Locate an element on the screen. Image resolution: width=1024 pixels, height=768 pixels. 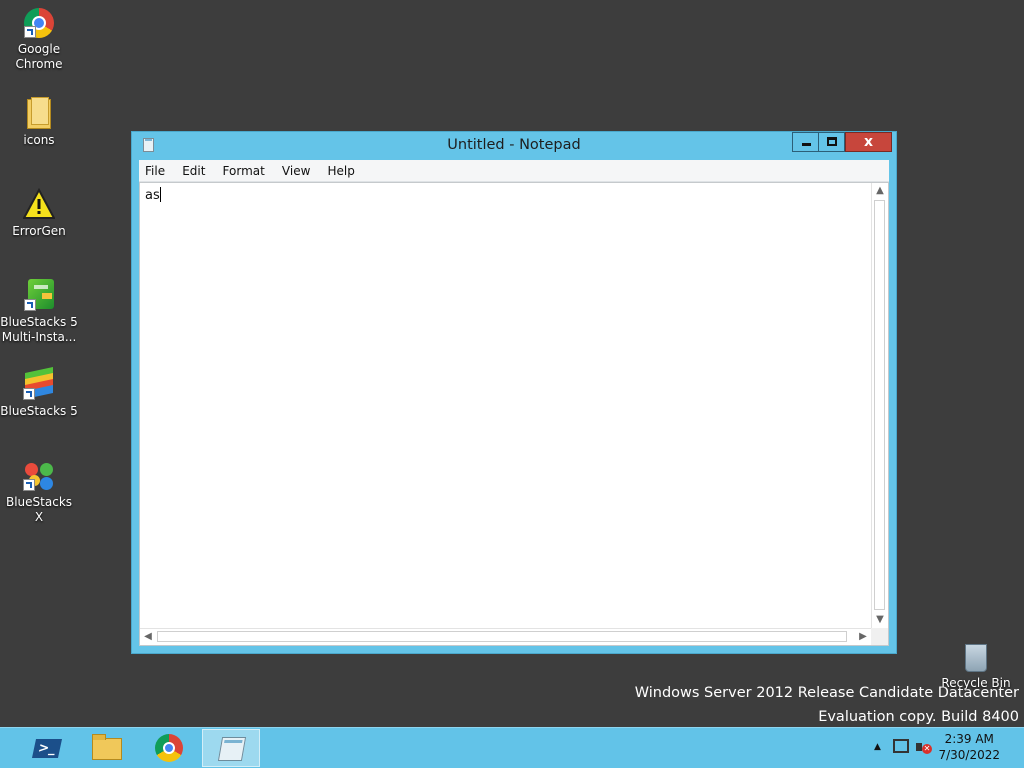
menu-format: Format is located at coordinates (244, 170).